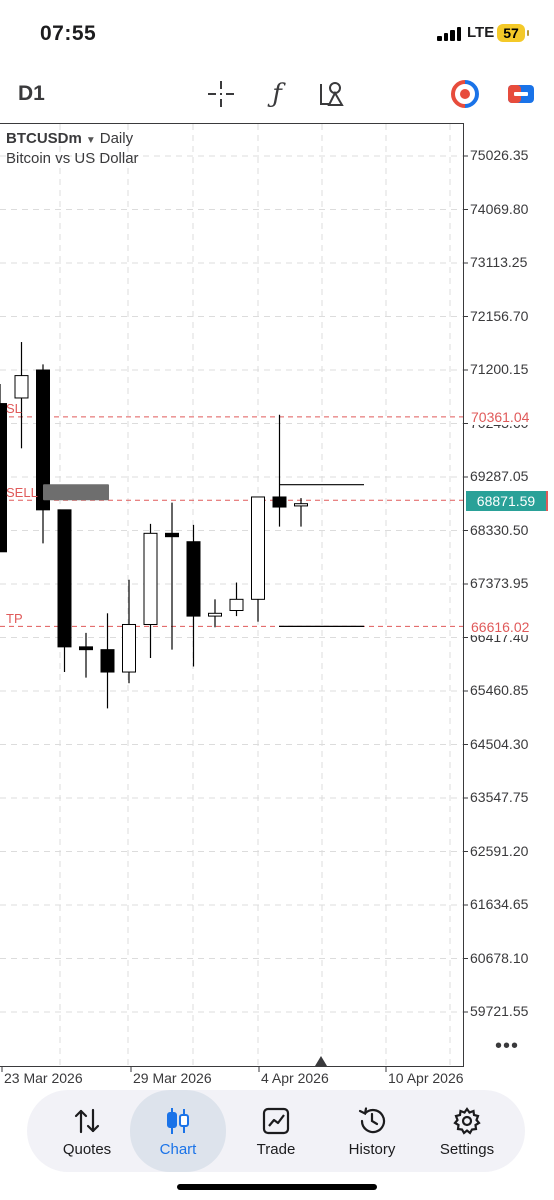 The width and height of the screenshot is (554, 1200). What do you see at coordinates (87, 1121) in the screenshot?
I see `quotes-icon` at bounding box center [87, 1121].